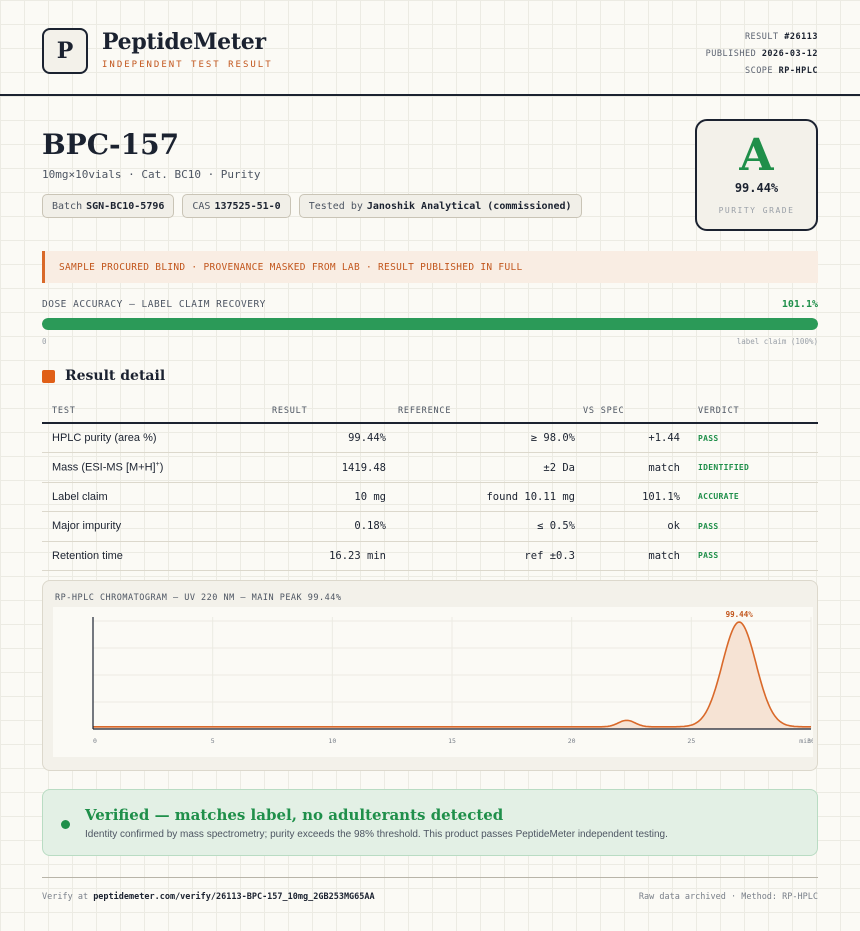  Describe the element at coordinates (115, 376) in the screenshot. I see `section-title: Result detail` at that location.